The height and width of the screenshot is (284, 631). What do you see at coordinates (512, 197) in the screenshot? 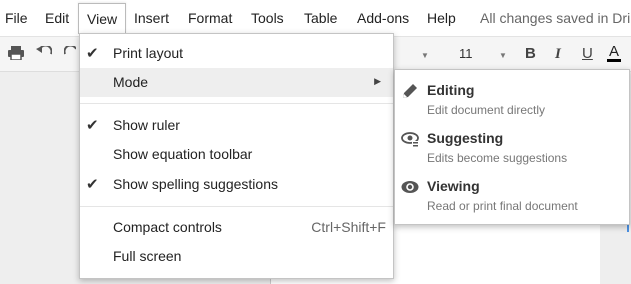
I see `mode-option-viewing: Viewing Read or print final document` at bounding box center [512, 197].